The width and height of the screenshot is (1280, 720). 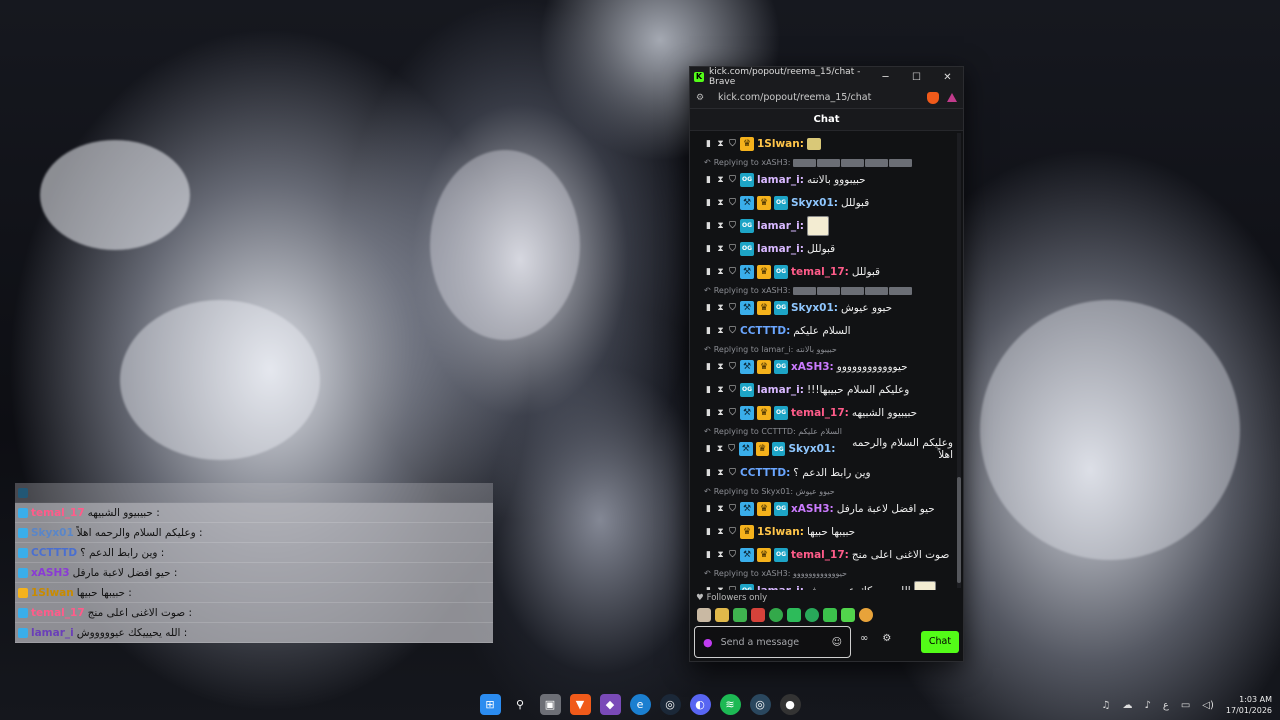 I want to click on url-text: kick.com/popout/reema_15/chat, so click(x=822, y=97).